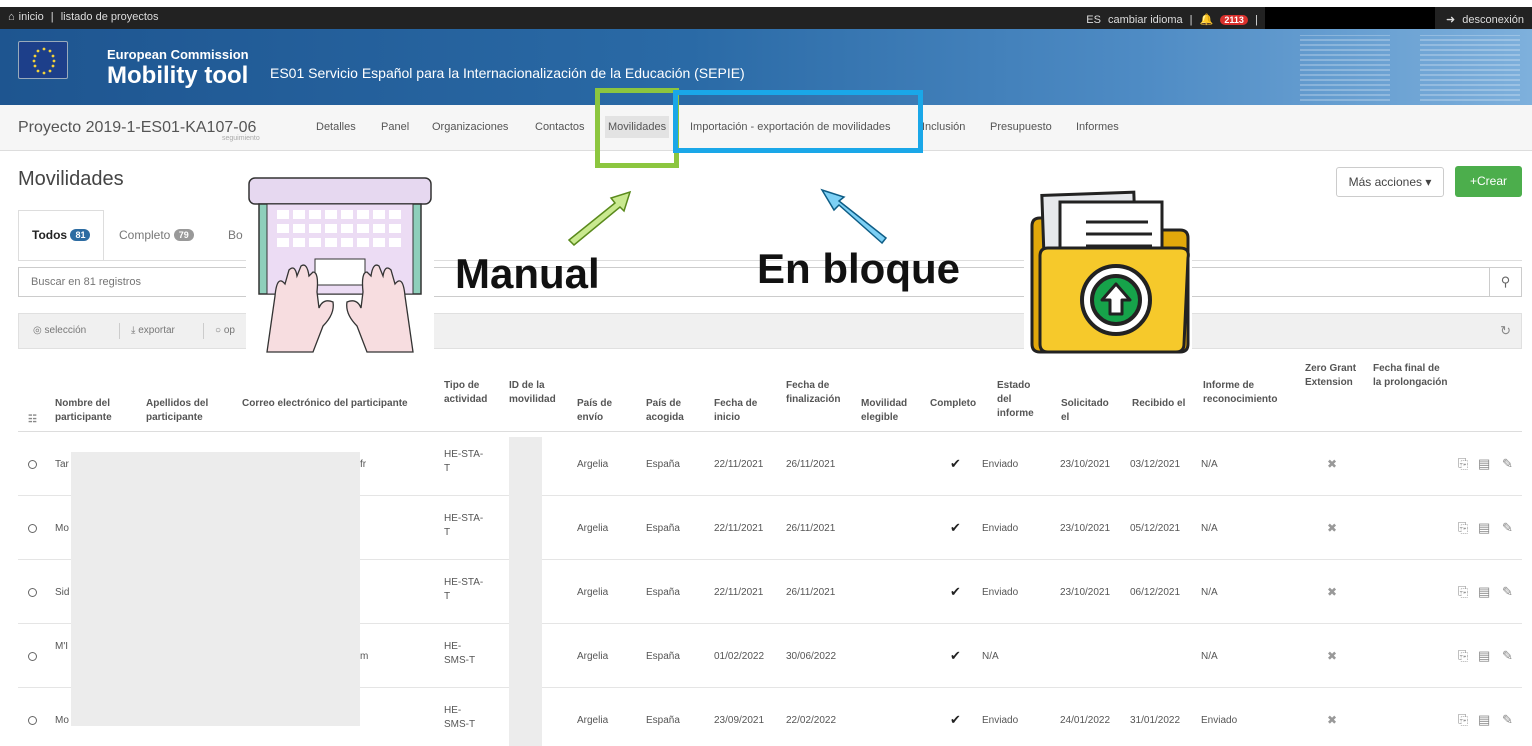  I want to click on tab-organizaciones: Organizaciones, so click(470, 127).